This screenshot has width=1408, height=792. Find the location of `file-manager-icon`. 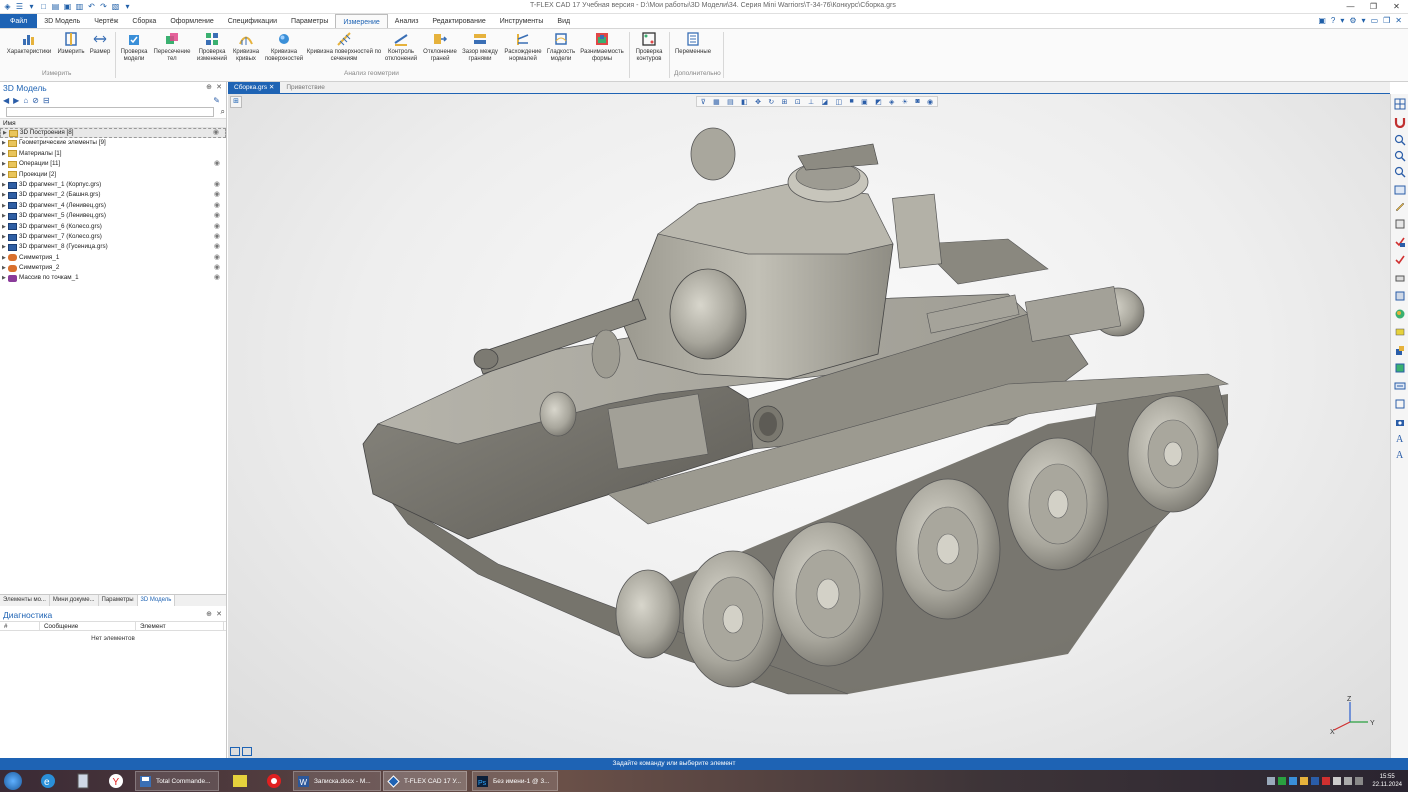

file-manager-icon is located at coordinates (240, 781).